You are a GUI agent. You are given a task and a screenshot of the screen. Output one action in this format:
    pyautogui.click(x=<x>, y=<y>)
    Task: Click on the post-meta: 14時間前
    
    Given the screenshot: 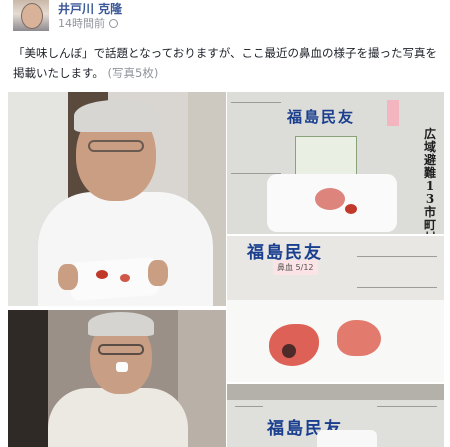 What is the action you would take?
    pyautogui.click(x=88, y=23)
    